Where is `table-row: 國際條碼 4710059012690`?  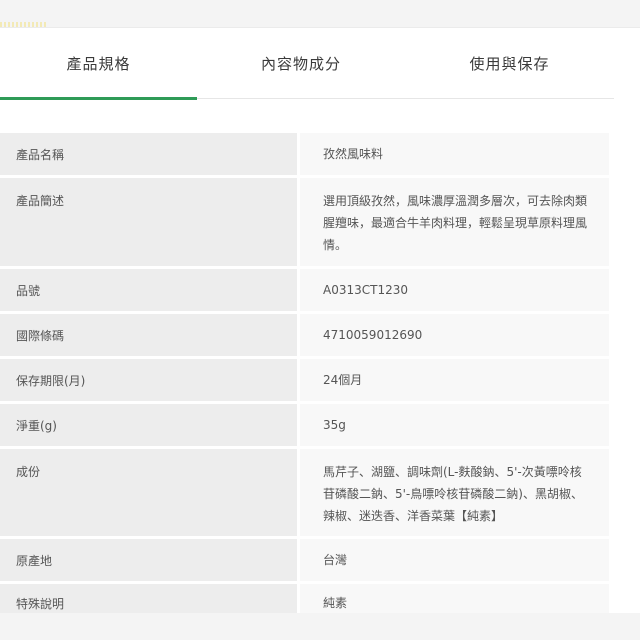
table-row: 國際條碼 4710059012690 is located at coordinates (304, 336).